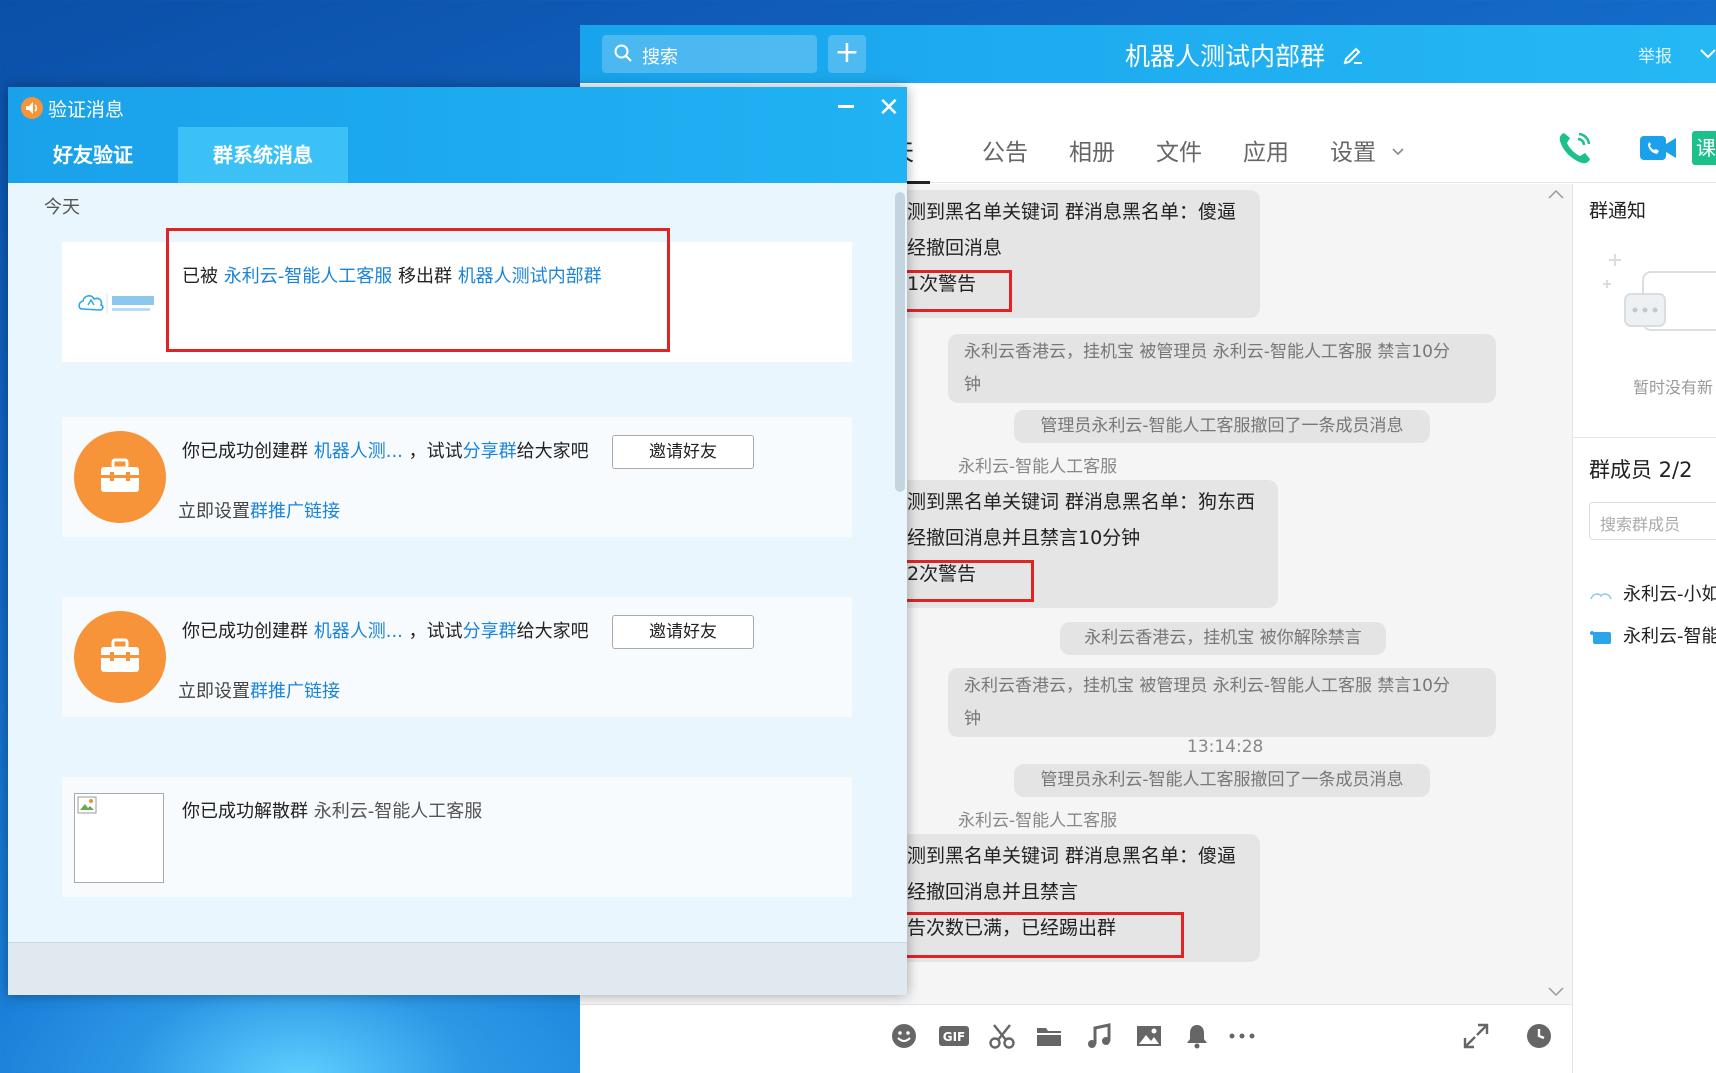  Describe the element at coordinates (1659, 292) in the screenshot. I see `empty-chat-illustration-icon` at that location.